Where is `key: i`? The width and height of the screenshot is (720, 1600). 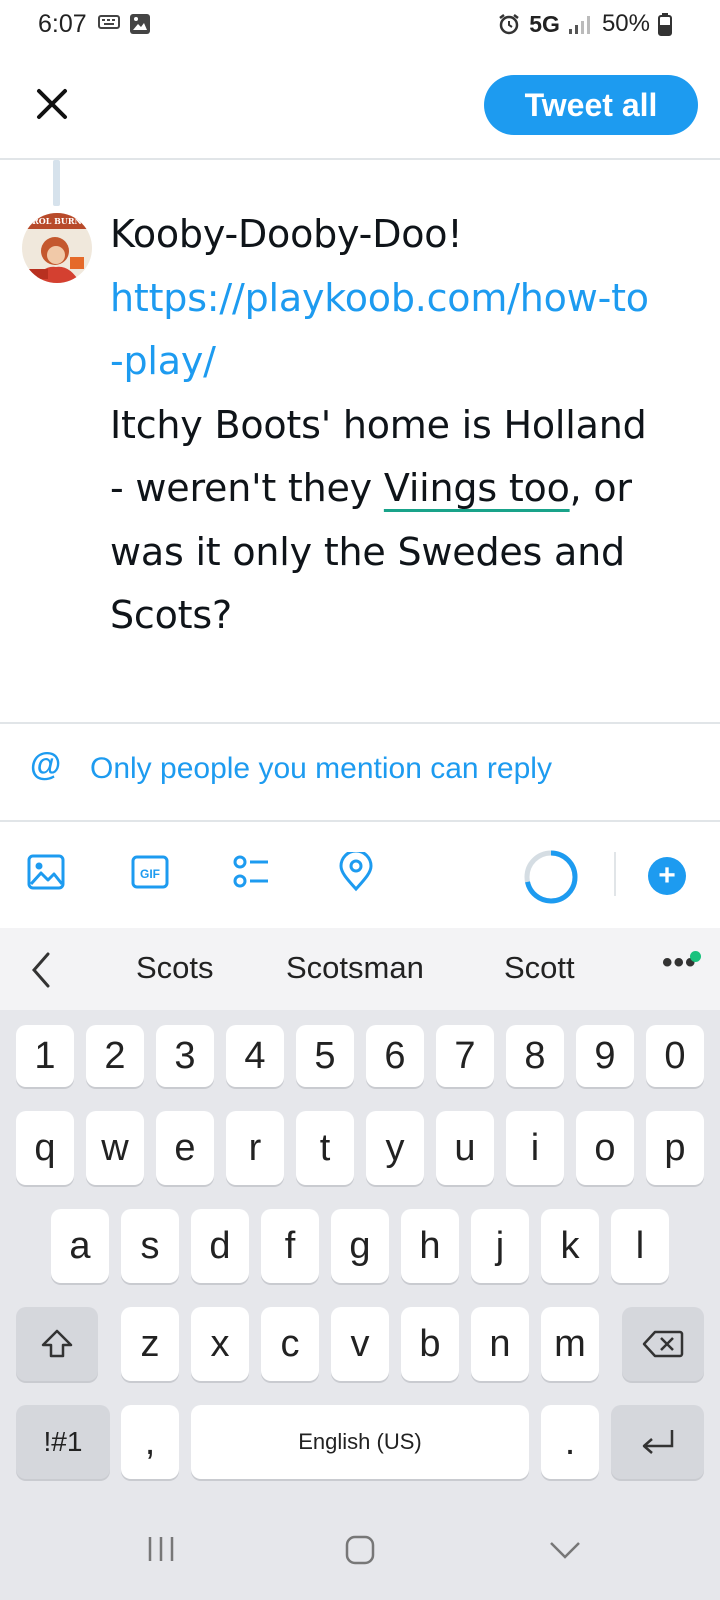
key: i is located at coordinates (535, 1148).